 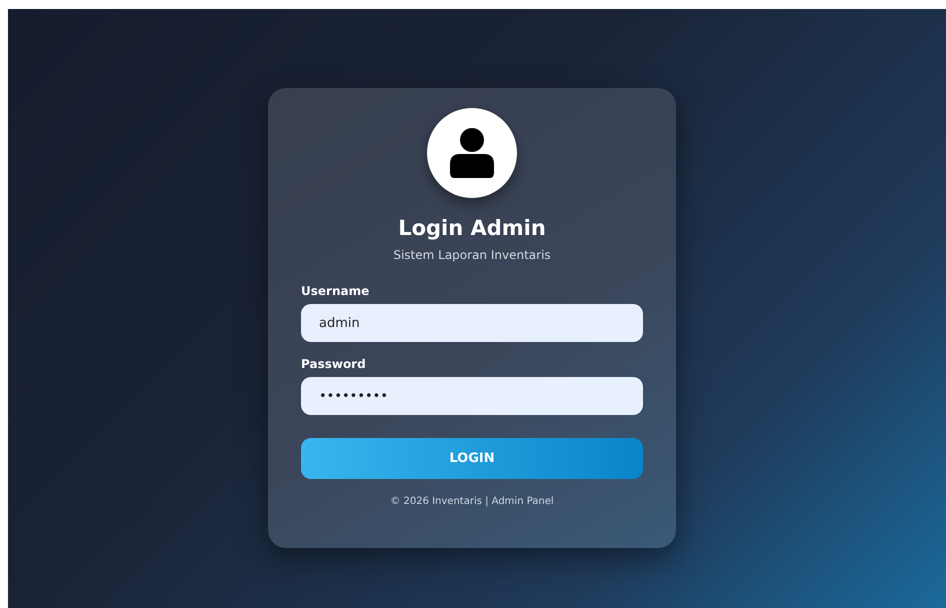 I want to click on login-title: Login Admin, so click(x=472, y=228).